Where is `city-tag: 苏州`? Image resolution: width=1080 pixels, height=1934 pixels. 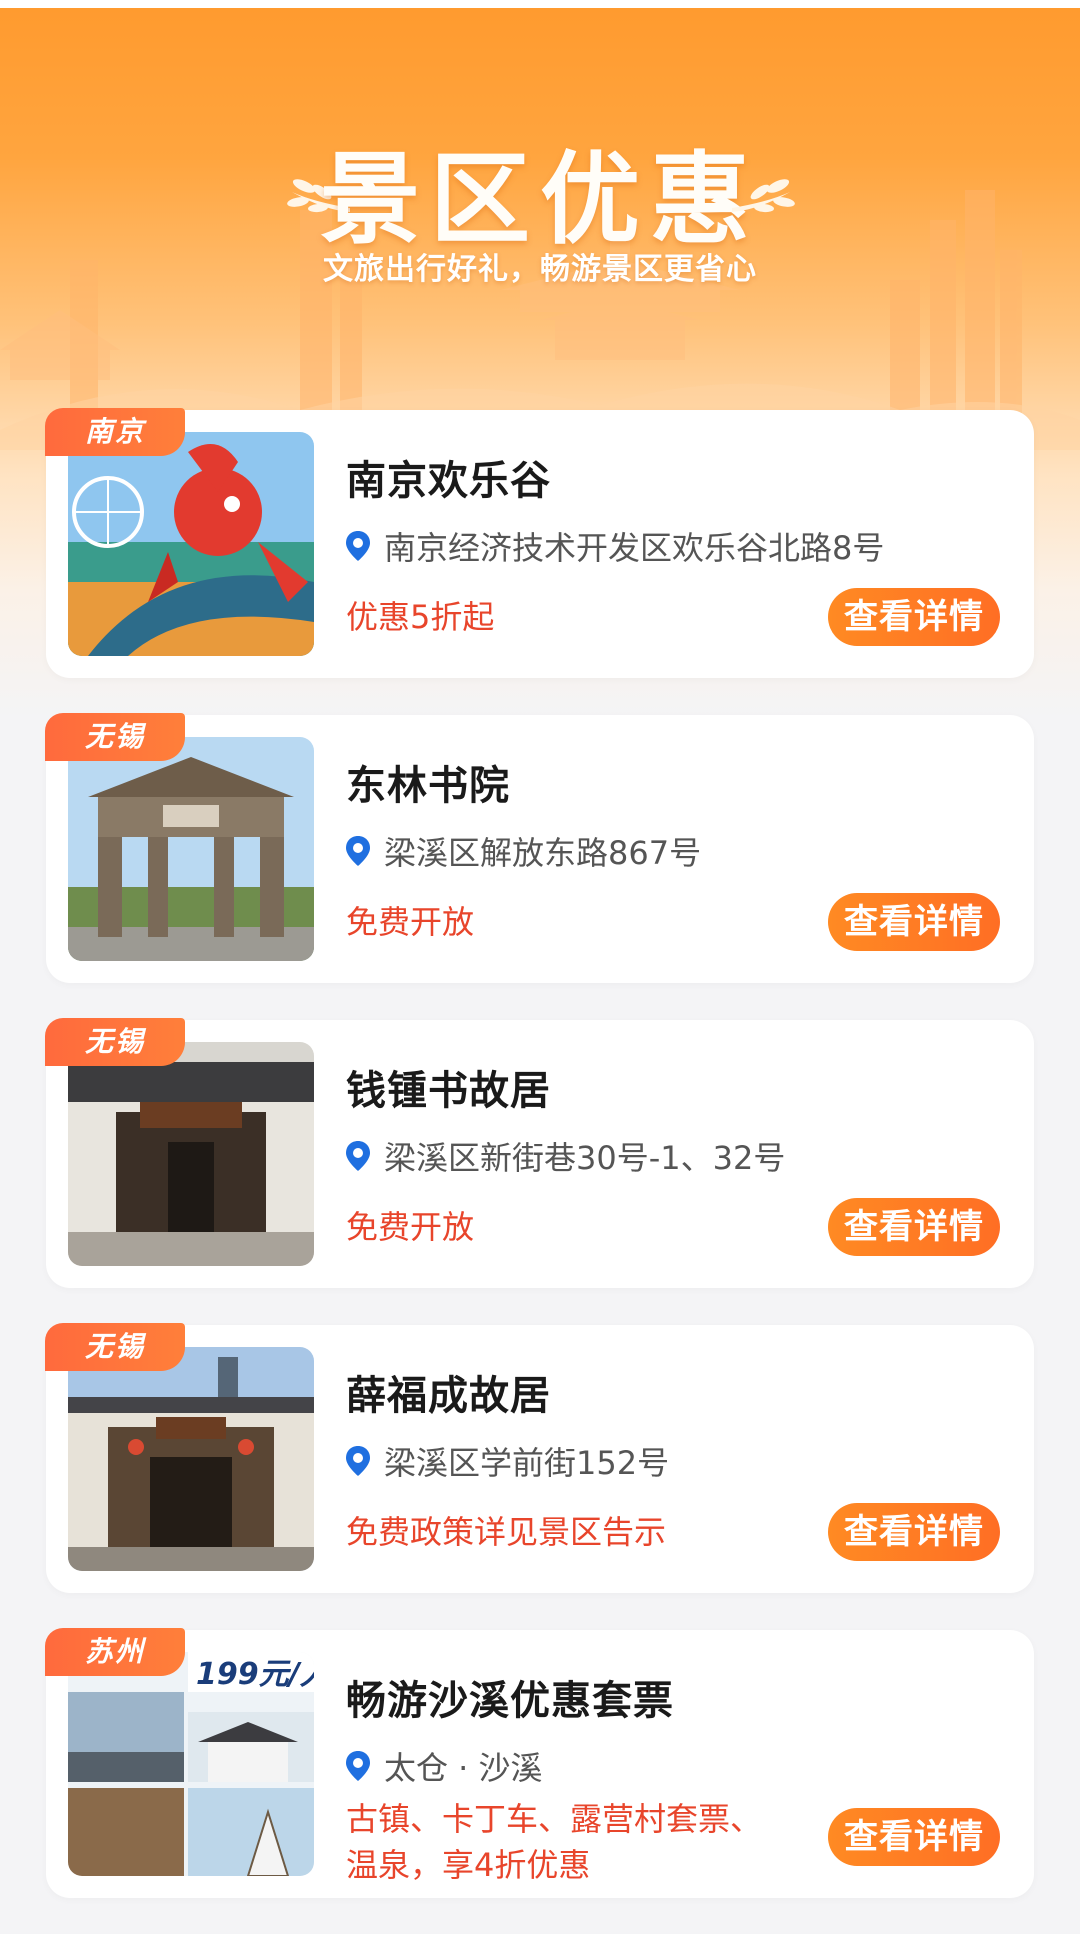
city-tag: 苏州 is located at coordinates (115, 1652).